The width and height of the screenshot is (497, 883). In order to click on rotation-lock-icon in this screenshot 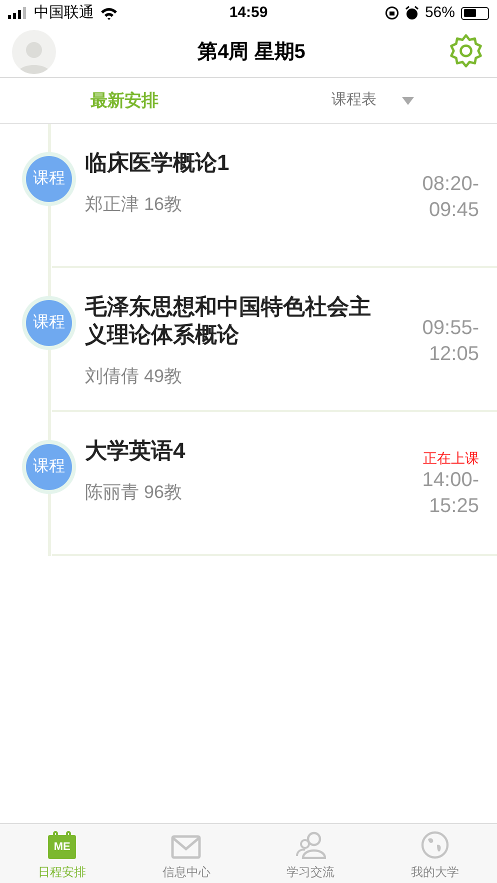, I will do `click(391, 13)`.